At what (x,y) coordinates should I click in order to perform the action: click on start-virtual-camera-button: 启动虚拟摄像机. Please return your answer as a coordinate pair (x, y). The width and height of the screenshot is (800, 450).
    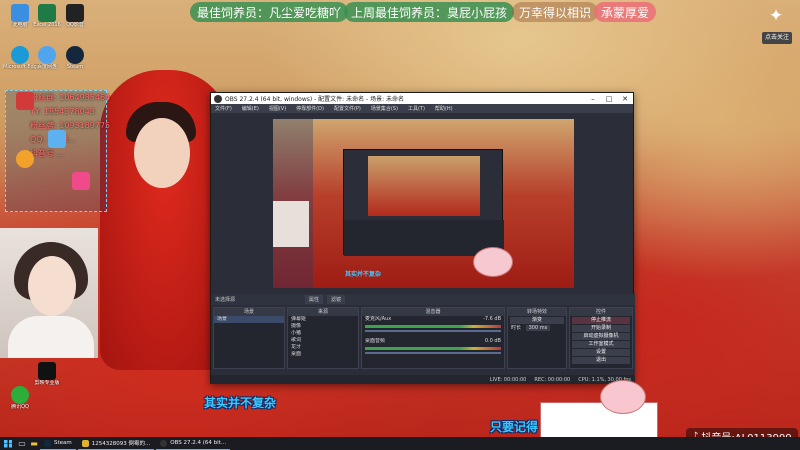
    Looking at the image, I should click on (601, 336).